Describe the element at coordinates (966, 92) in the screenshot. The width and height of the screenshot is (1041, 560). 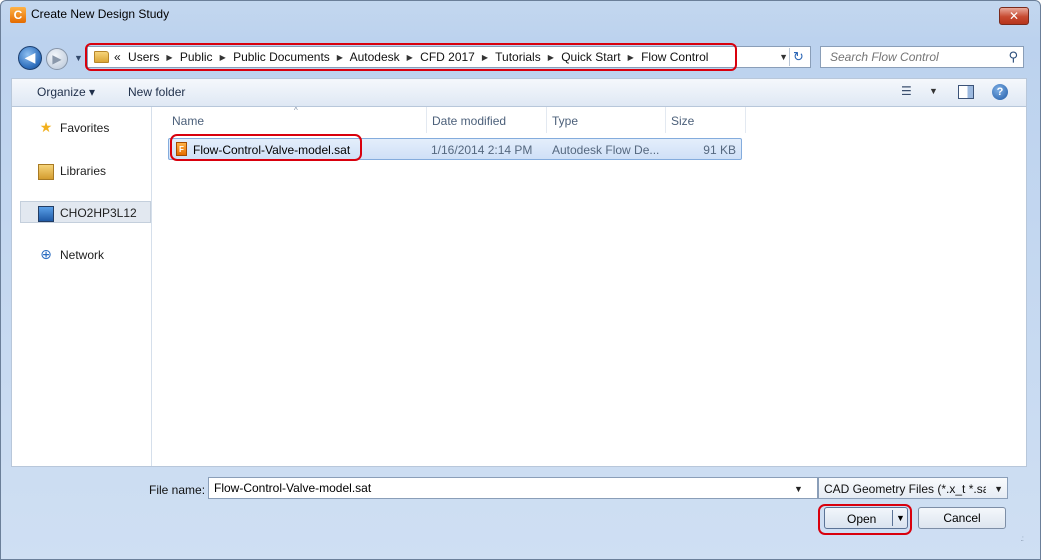
I see `preview-pane-icon` at that location.